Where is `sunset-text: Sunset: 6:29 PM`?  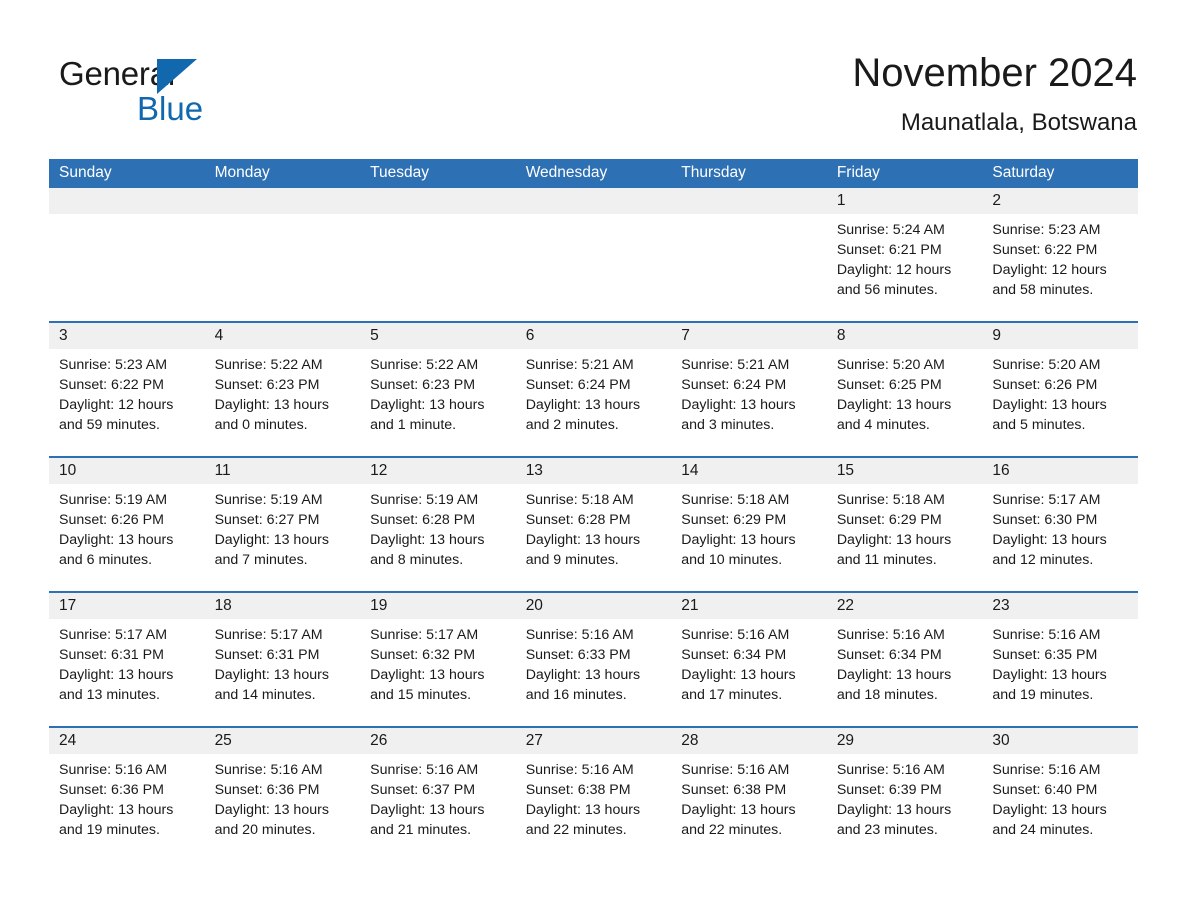
sunset-text: Sunset: 6:29 PM is located at coordinates (889, 520).